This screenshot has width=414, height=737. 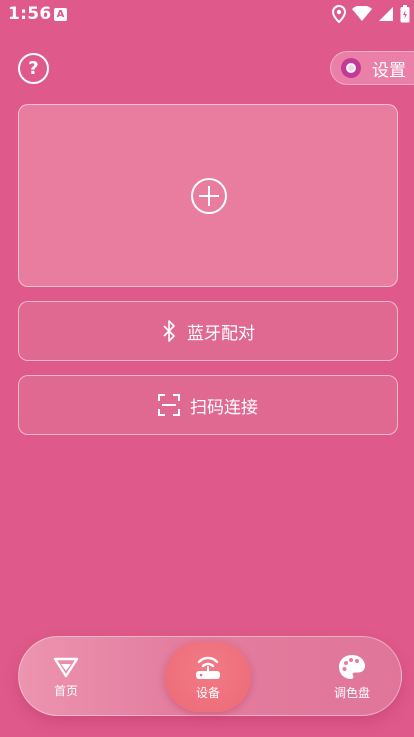 I want to click on nav-home: 首页, so click(x=66, y=677).